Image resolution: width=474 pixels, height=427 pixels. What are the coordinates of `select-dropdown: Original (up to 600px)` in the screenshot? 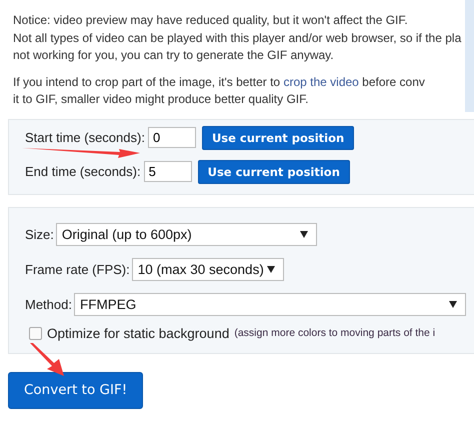 It's located at (186, 234).